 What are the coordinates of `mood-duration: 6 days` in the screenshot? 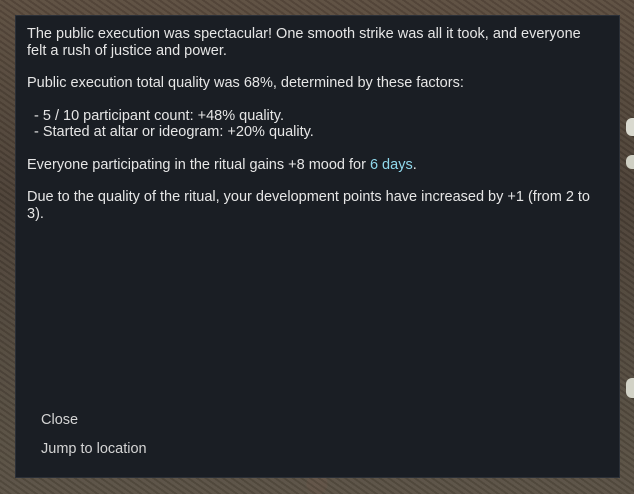 It's located at (391, 164).